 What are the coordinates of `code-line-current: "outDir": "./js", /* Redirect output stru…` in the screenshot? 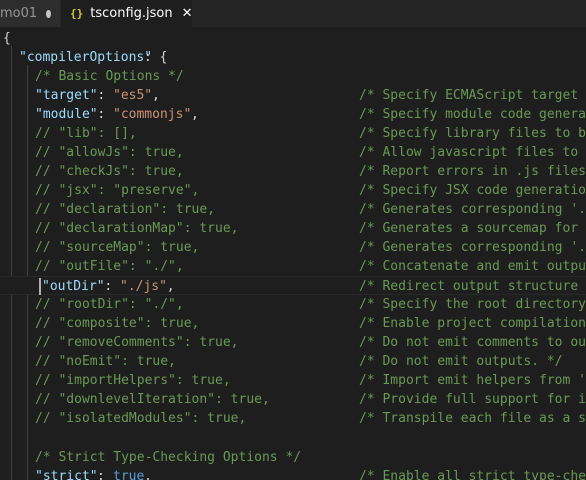 It's located at (293, 285).